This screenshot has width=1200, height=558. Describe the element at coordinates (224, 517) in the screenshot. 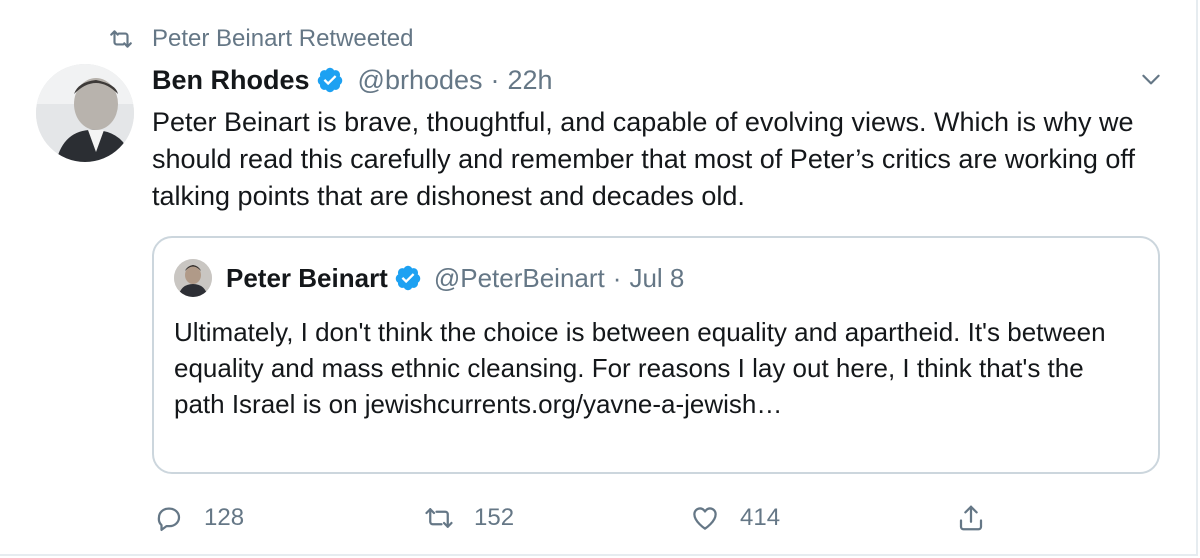

I see `reply-count: 128` at that location.